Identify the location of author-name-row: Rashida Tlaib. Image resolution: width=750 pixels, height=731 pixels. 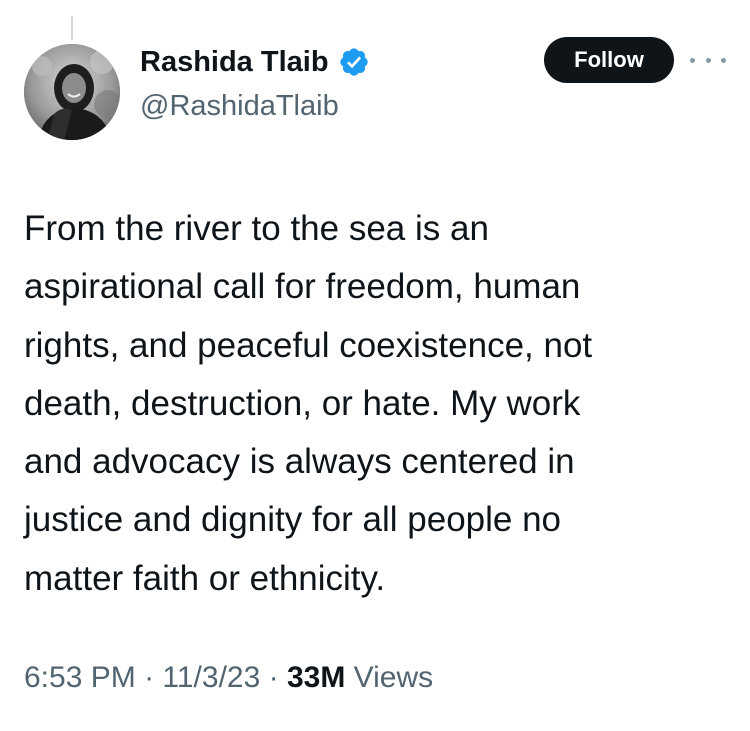
(255, 62).